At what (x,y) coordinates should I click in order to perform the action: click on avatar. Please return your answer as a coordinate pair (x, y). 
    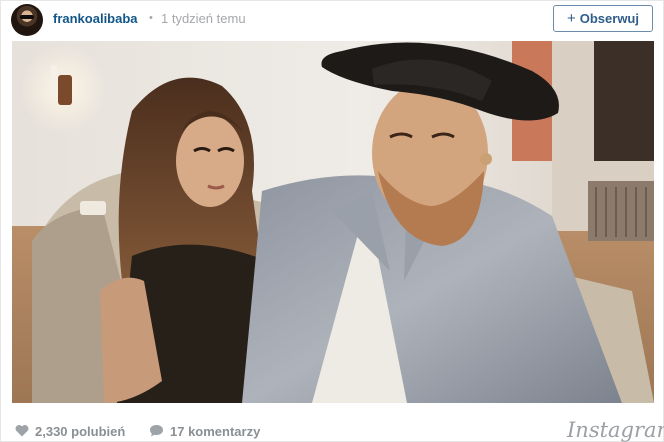
    Looking at the image, I should click on (27, 20).